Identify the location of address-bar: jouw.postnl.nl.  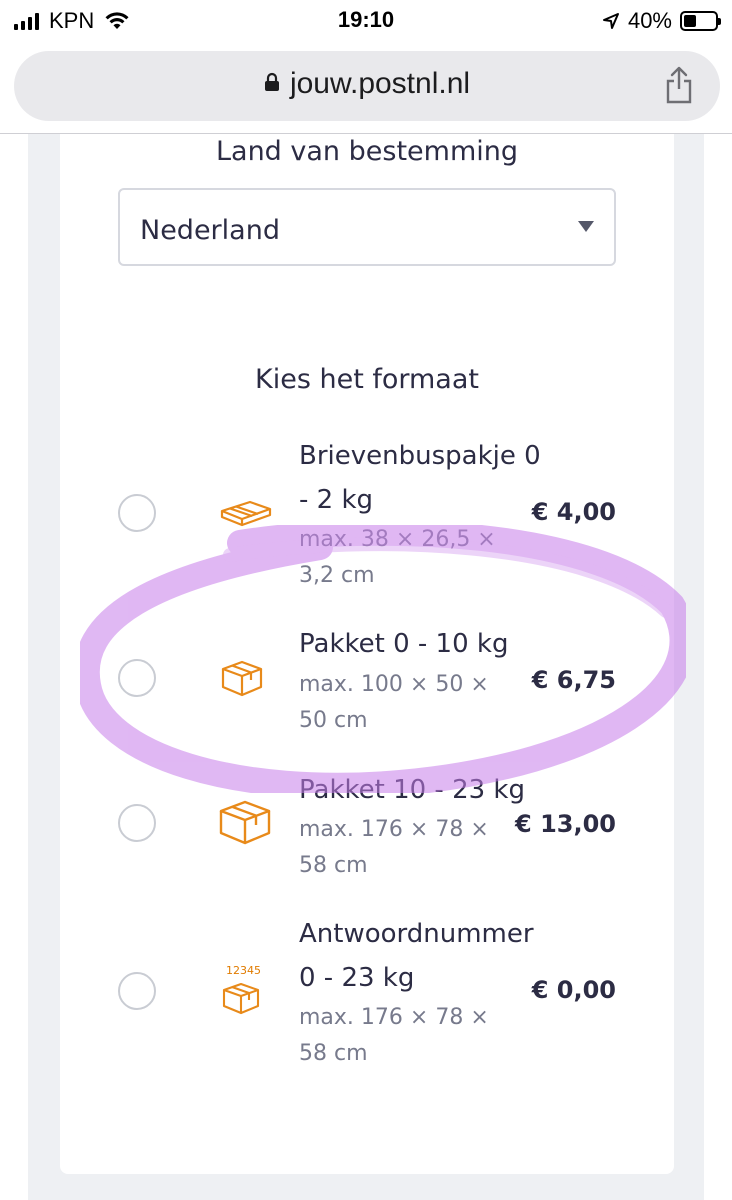
(367, 86).